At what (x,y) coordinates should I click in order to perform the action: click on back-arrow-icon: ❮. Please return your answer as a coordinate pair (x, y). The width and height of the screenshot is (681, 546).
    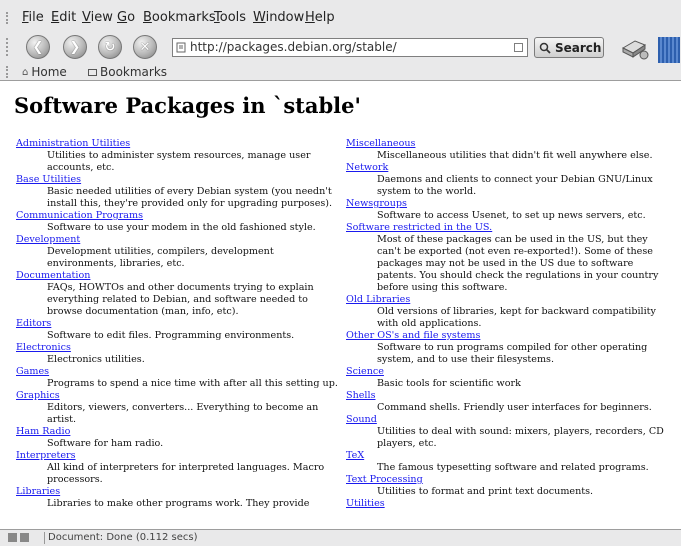
    Looking at the image, I should click on (38, 47).